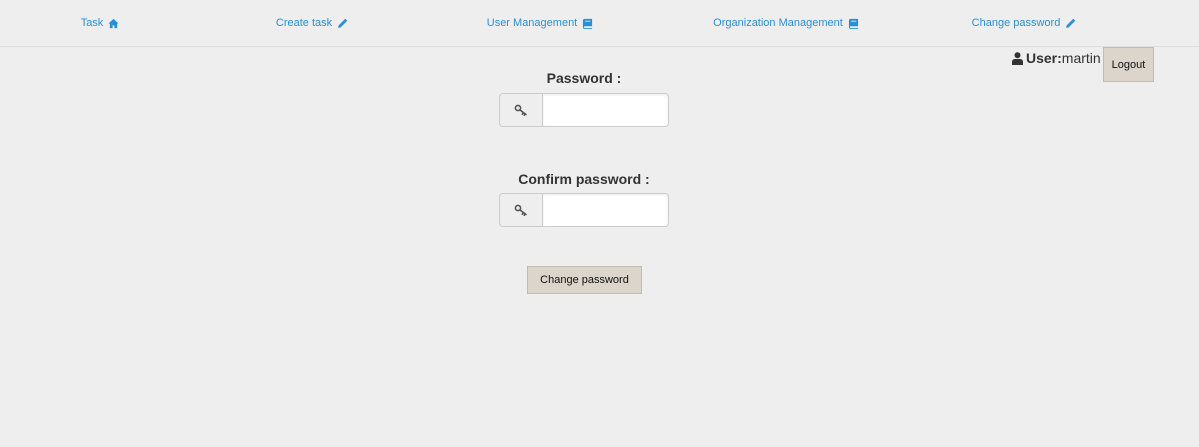  I want to click on user-icon, so click(1017, 58).